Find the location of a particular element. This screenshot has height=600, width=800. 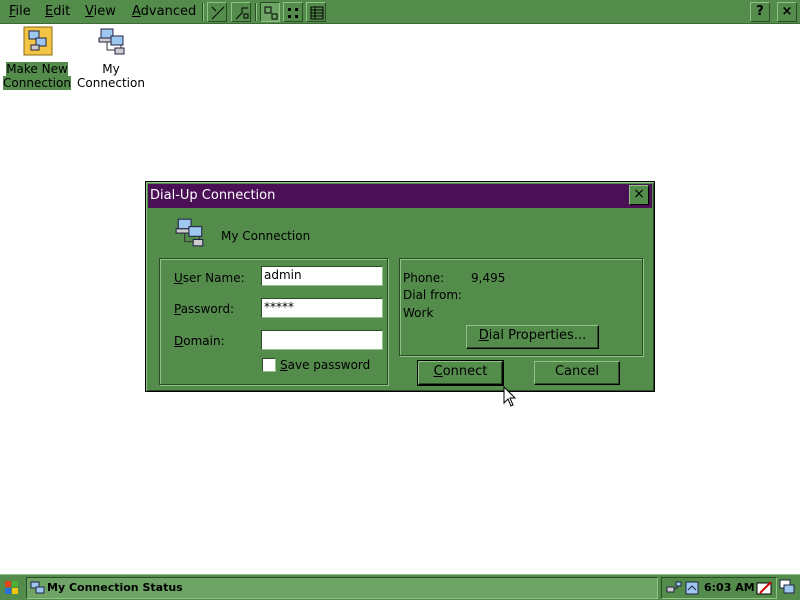

menu-advanced: Advanced is located at coordinates (164, 11).